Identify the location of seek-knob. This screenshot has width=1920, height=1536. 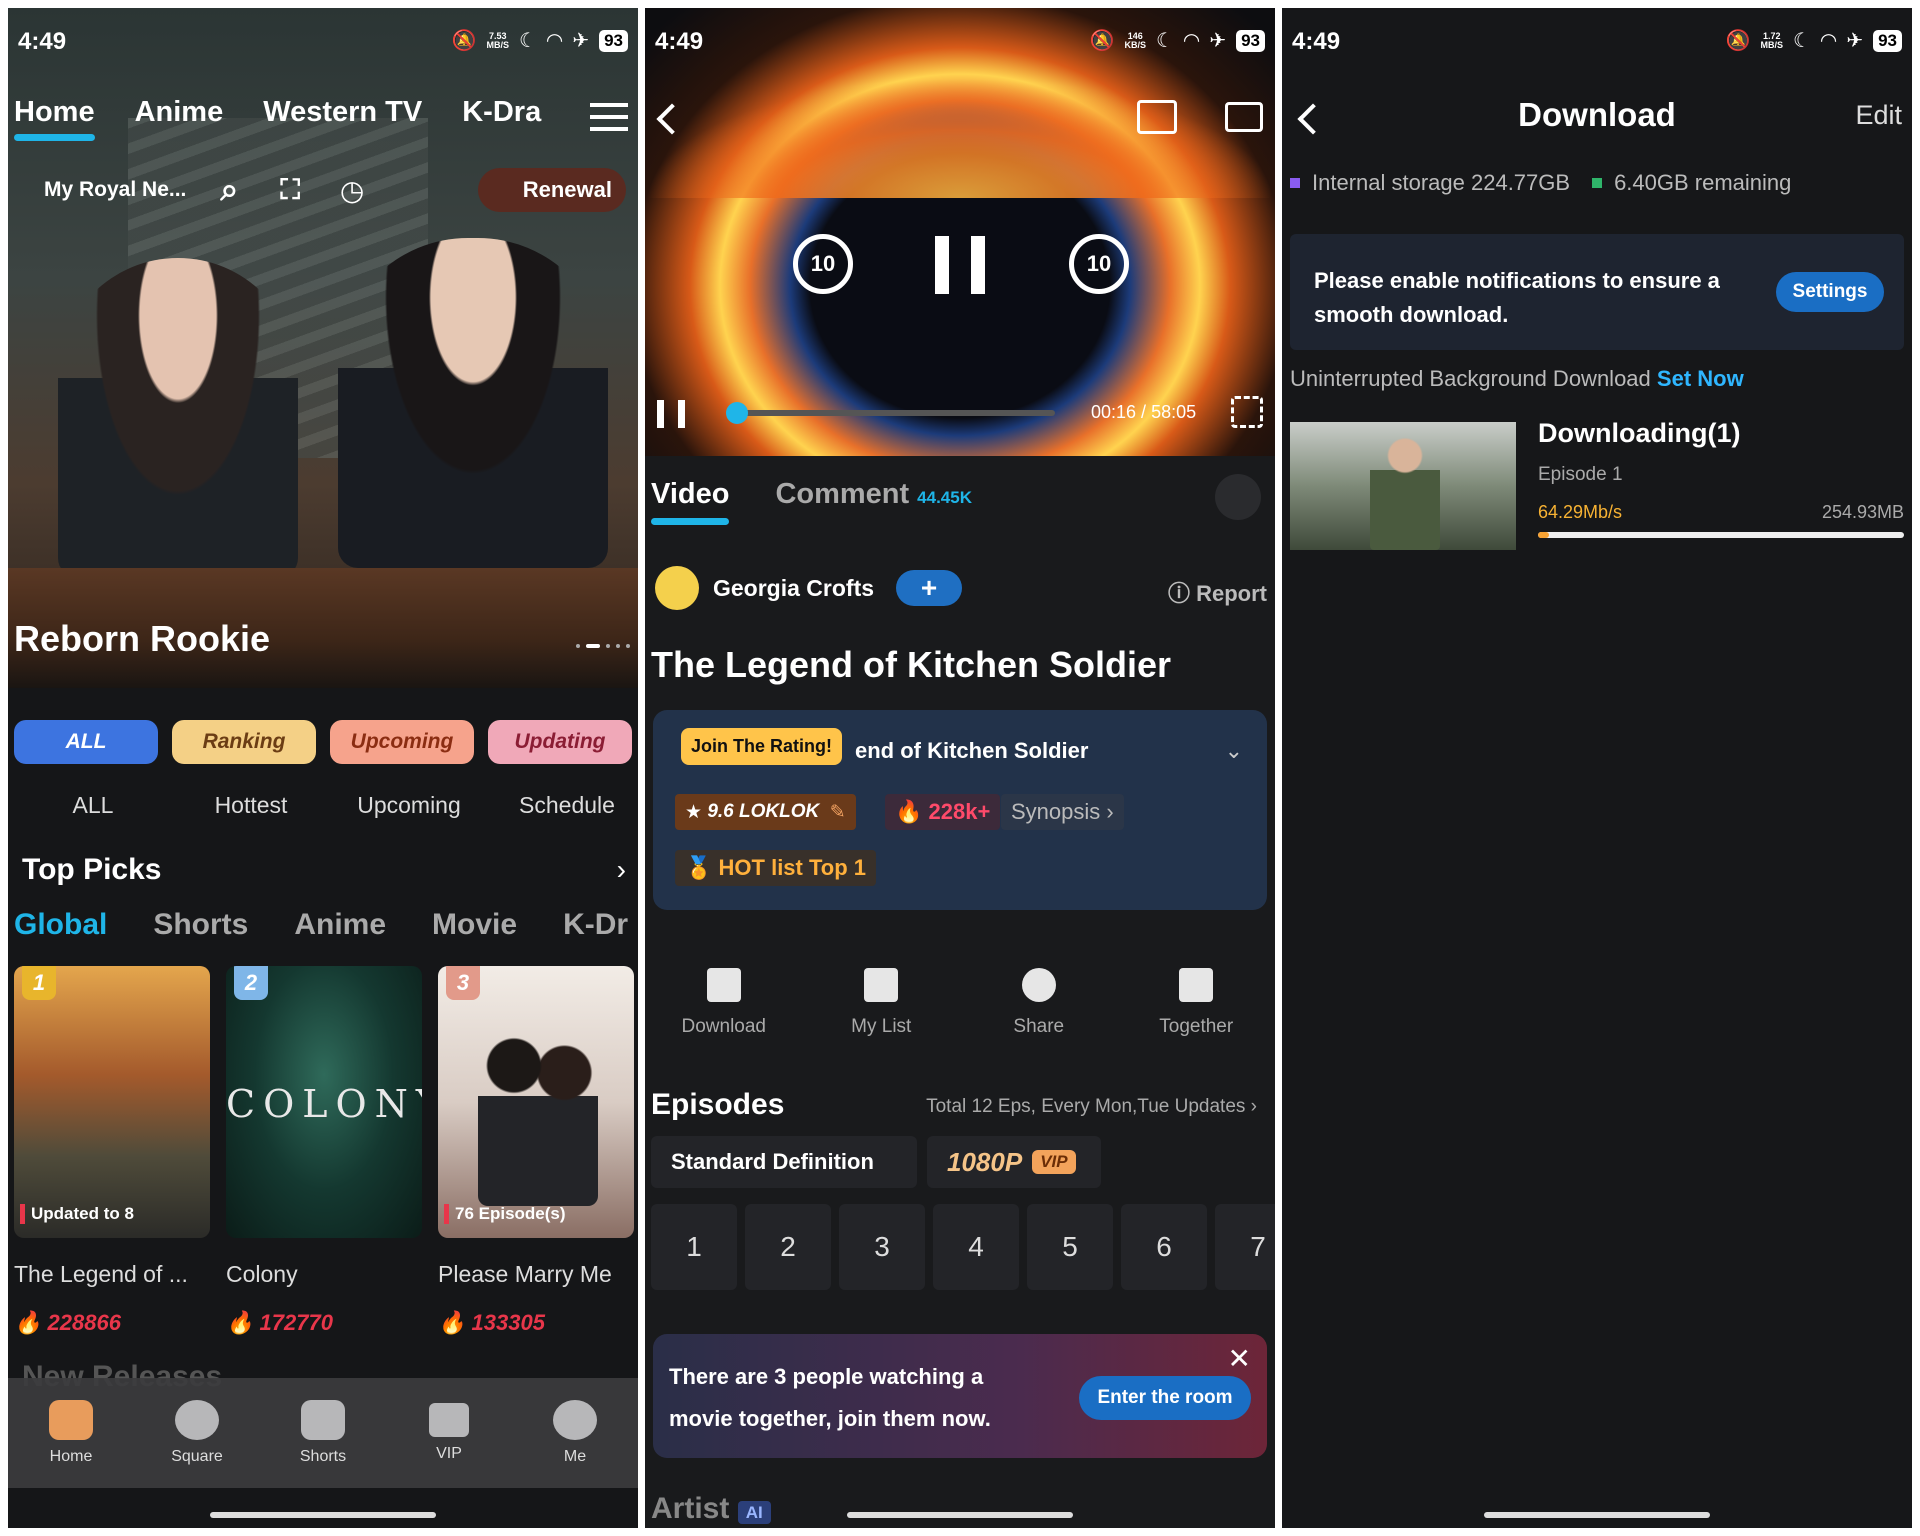
(736, 413).